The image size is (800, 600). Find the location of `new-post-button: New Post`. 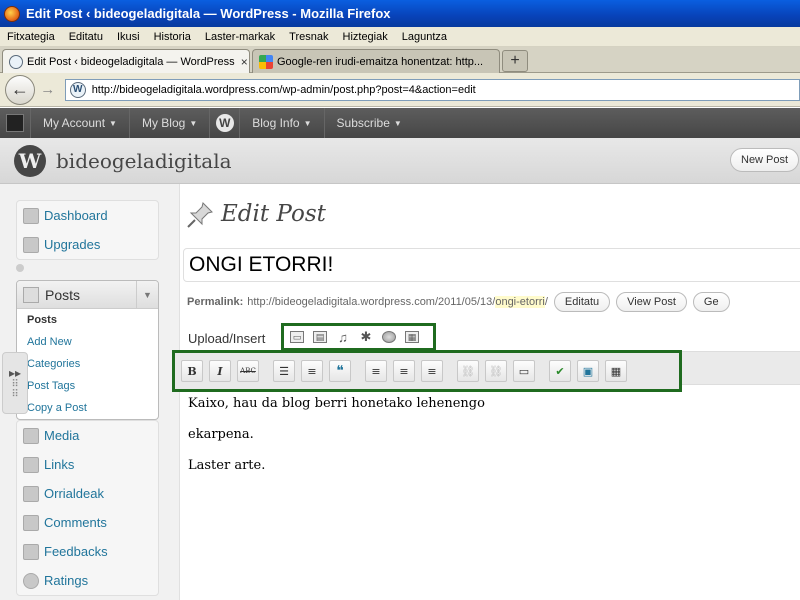

new-post-button: New Post is located at coordinates (765, 160).